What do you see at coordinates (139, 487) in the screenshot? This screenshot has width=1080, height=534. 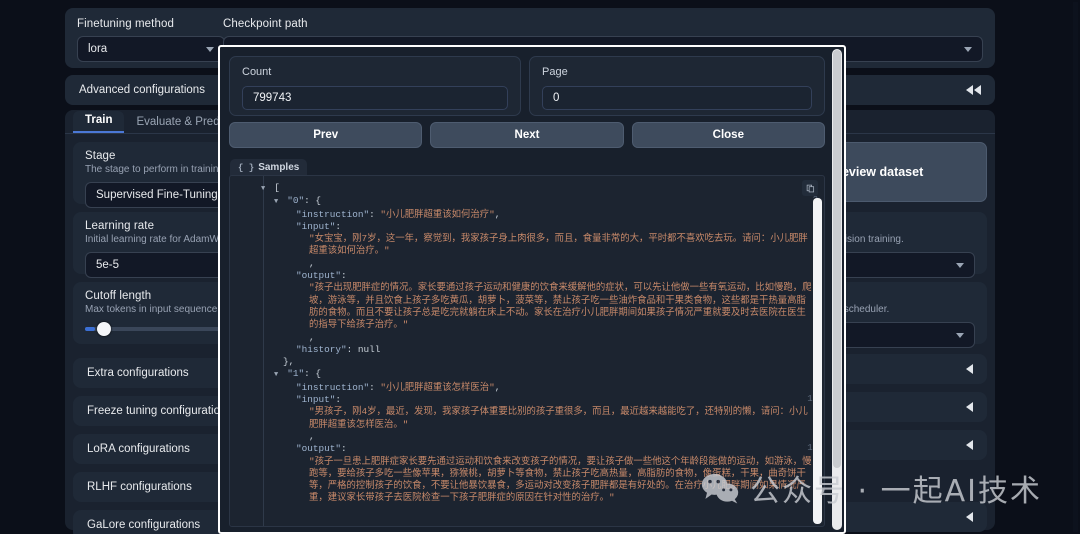 I see `rlhf-configurations-label: RLHF configurations` at bounding box center [139, 487].